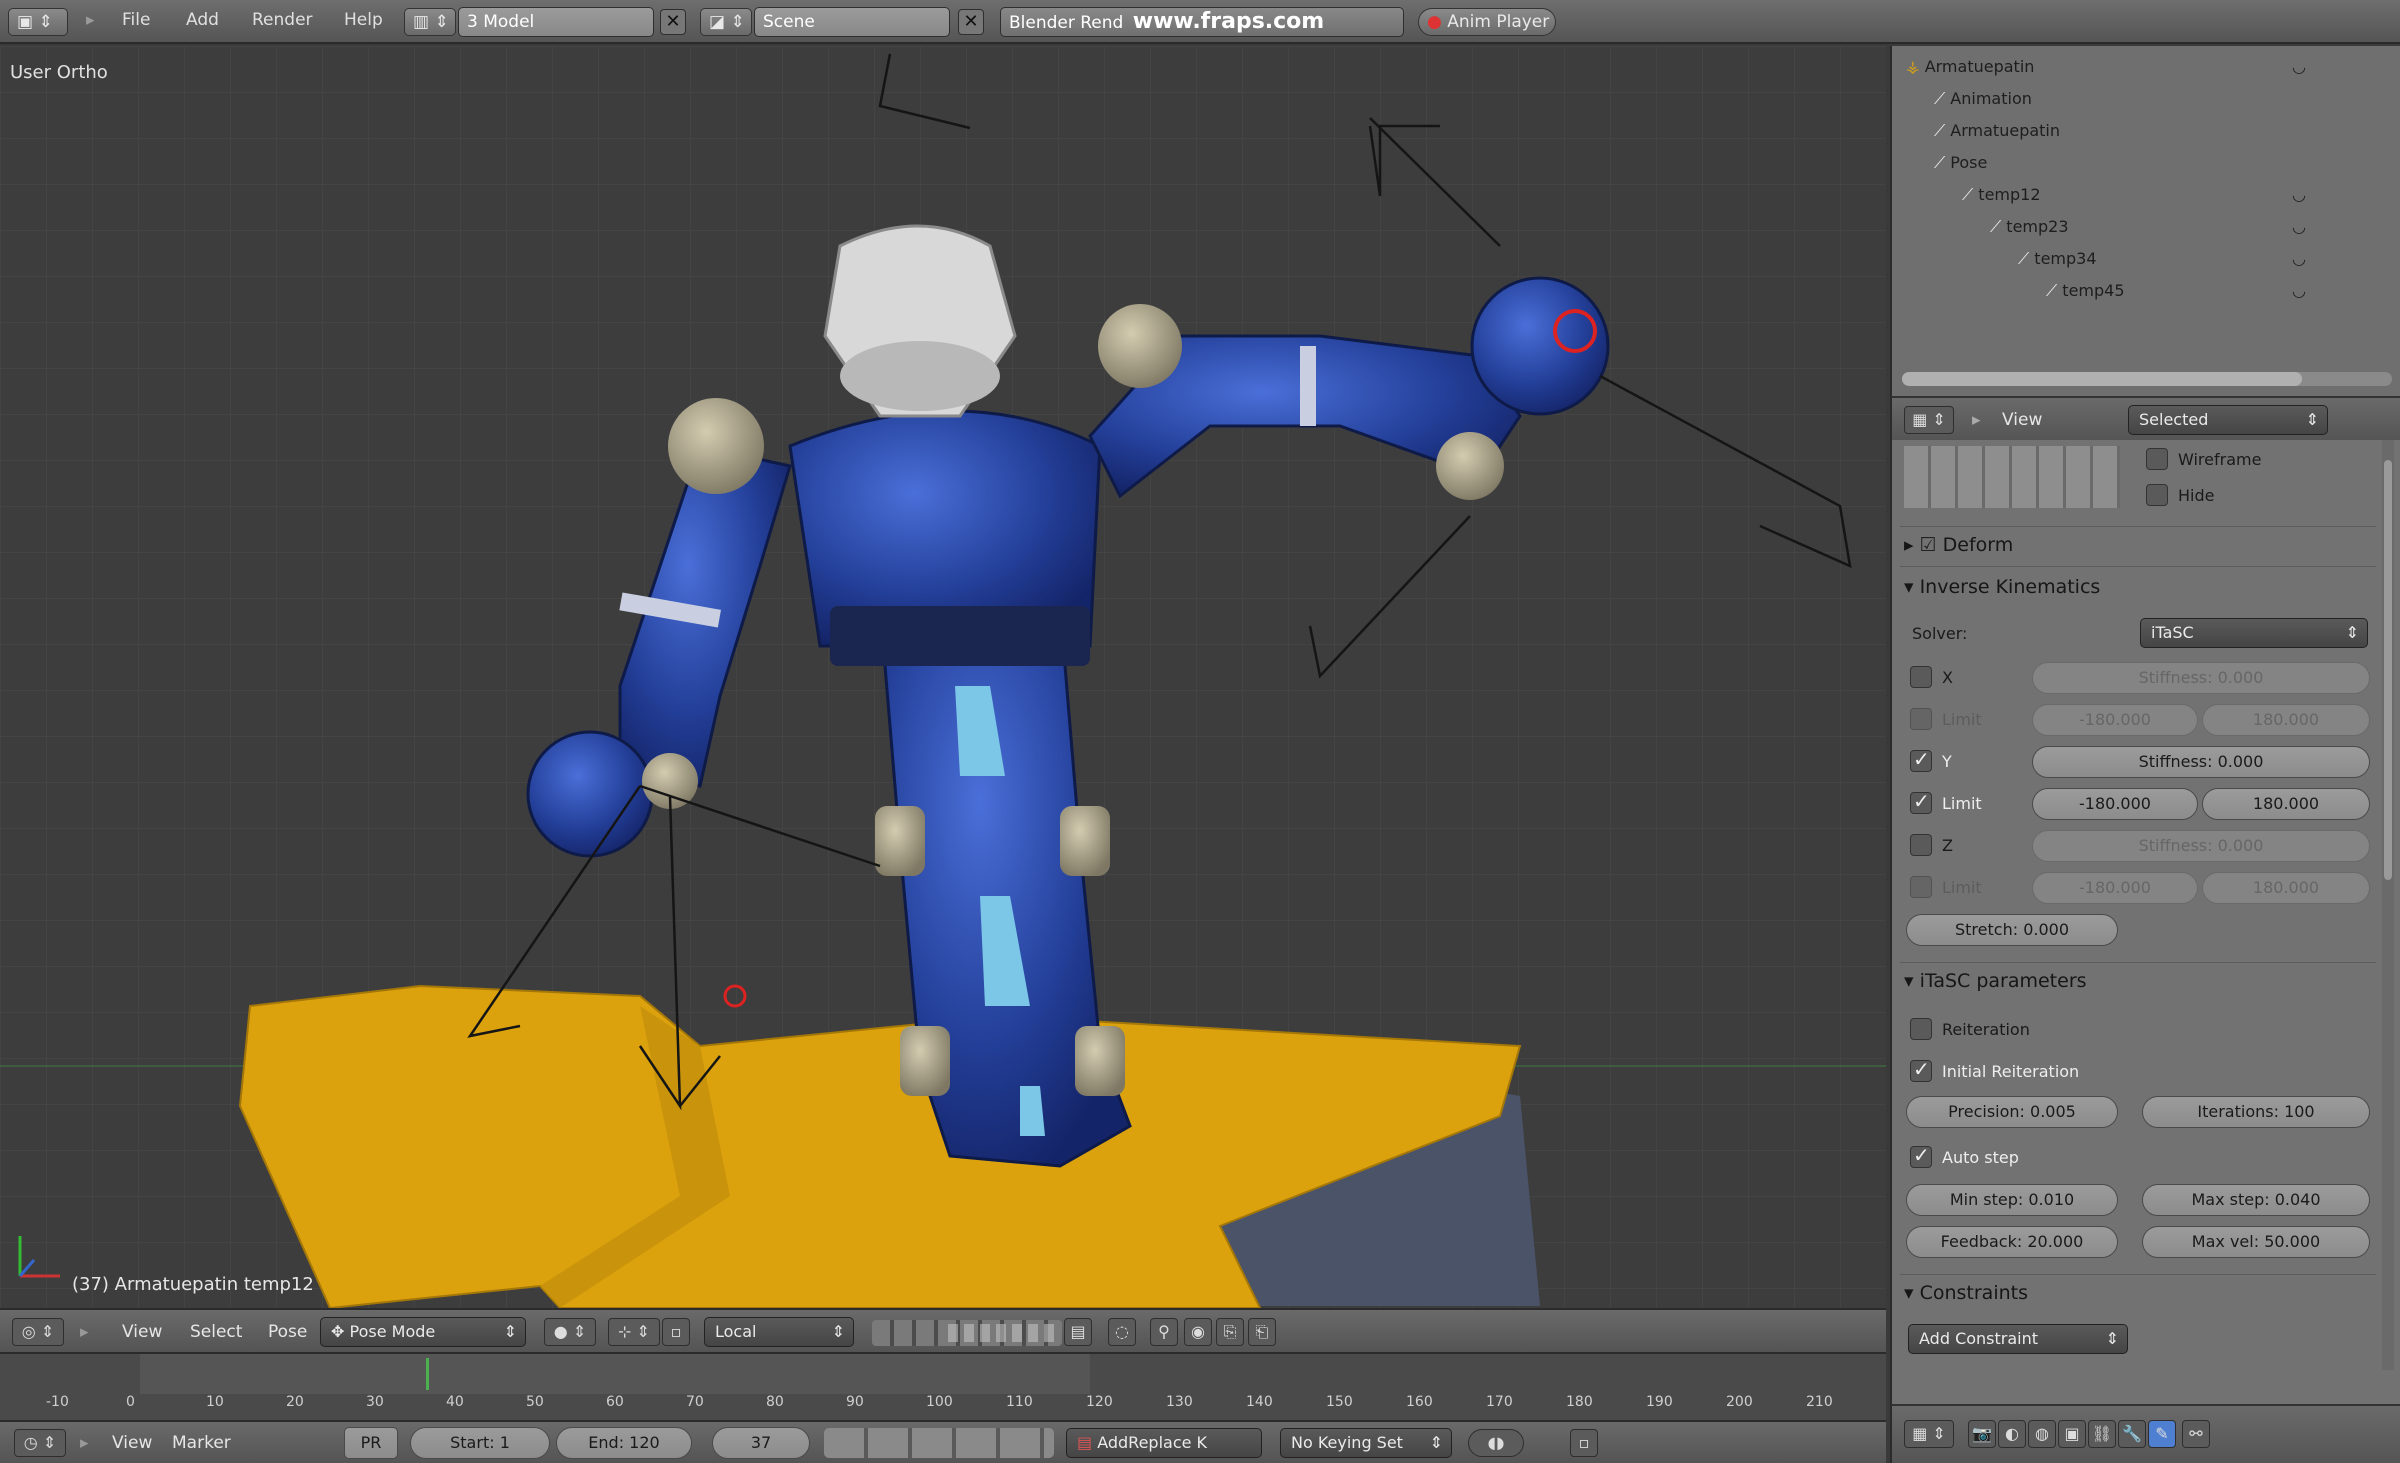 The height and width of the screenshot is (1463, 2400). I want to click on layer-lock-icon: ▤, so click(1078, 1332).